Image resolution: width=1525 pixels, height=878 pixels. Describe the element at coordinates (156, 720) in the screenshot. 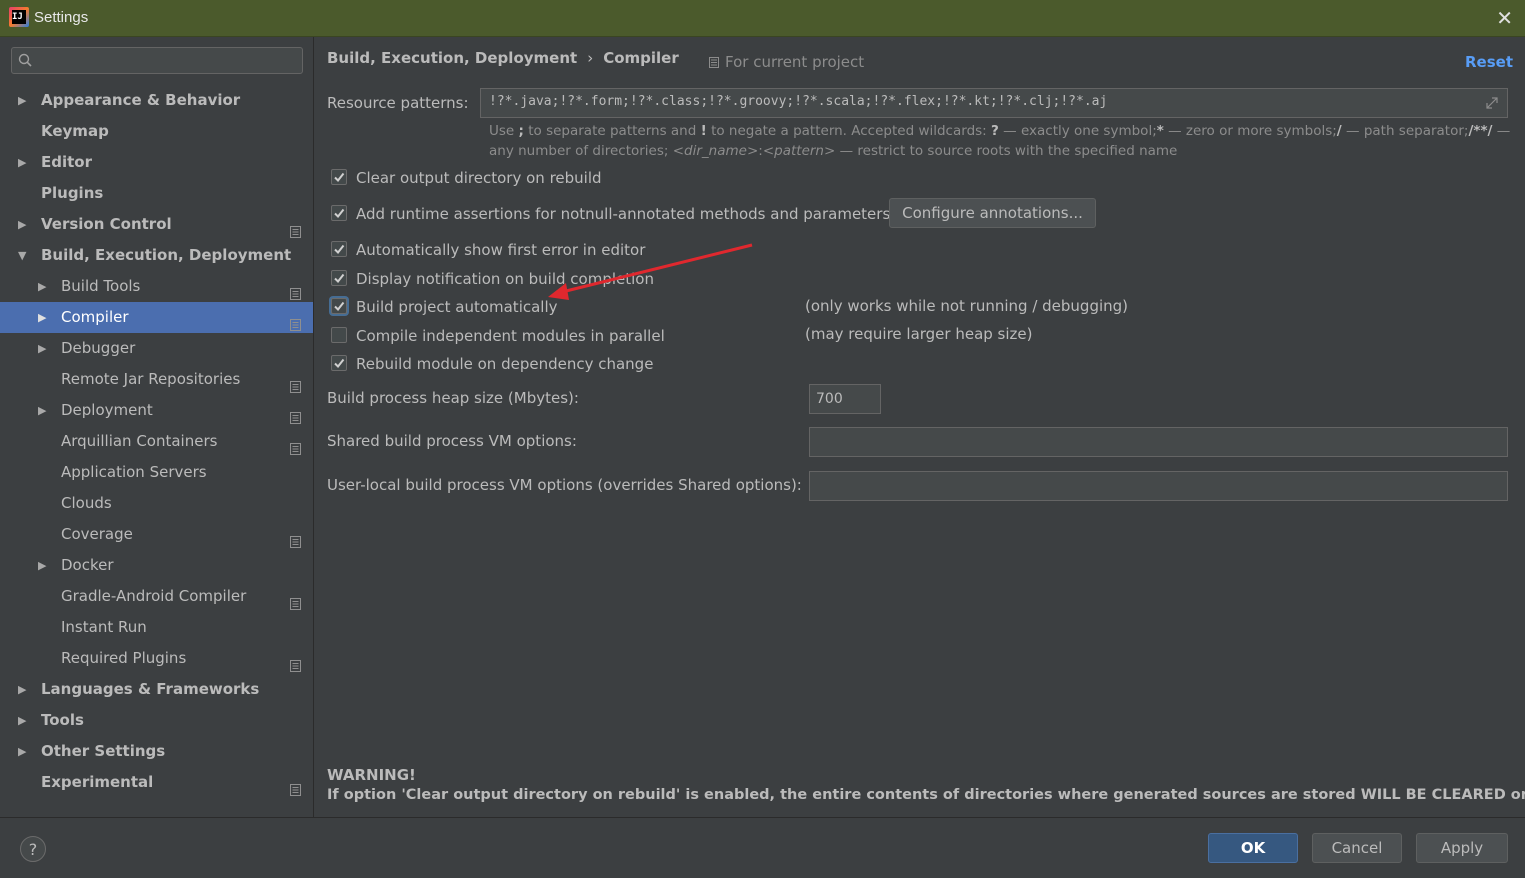

I see `sidebar-item-tools: ▶ Tools` at that location.